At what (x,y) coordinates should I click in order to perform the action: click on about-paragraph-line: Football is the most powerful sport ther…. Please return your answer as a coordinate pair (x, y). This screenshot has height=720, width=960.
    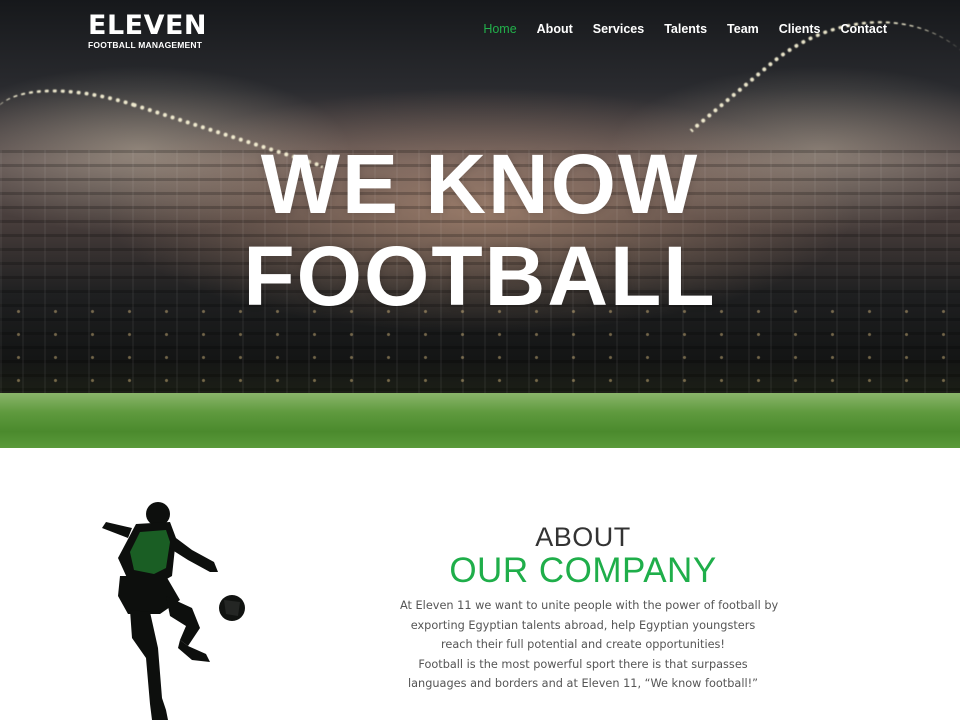
    Looking at the image, I should click on (583, 664).